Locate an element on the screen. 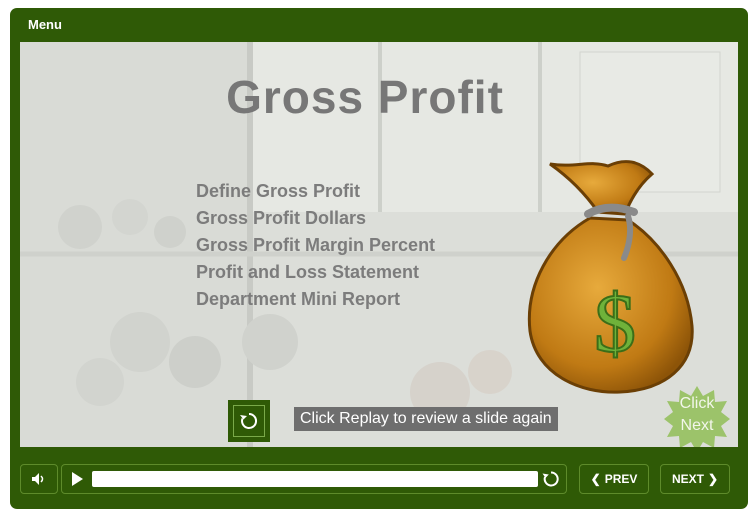 This screenshot has height=517, width=752. chevron-right-icon: ❯ is located at coordinates (713, 479).